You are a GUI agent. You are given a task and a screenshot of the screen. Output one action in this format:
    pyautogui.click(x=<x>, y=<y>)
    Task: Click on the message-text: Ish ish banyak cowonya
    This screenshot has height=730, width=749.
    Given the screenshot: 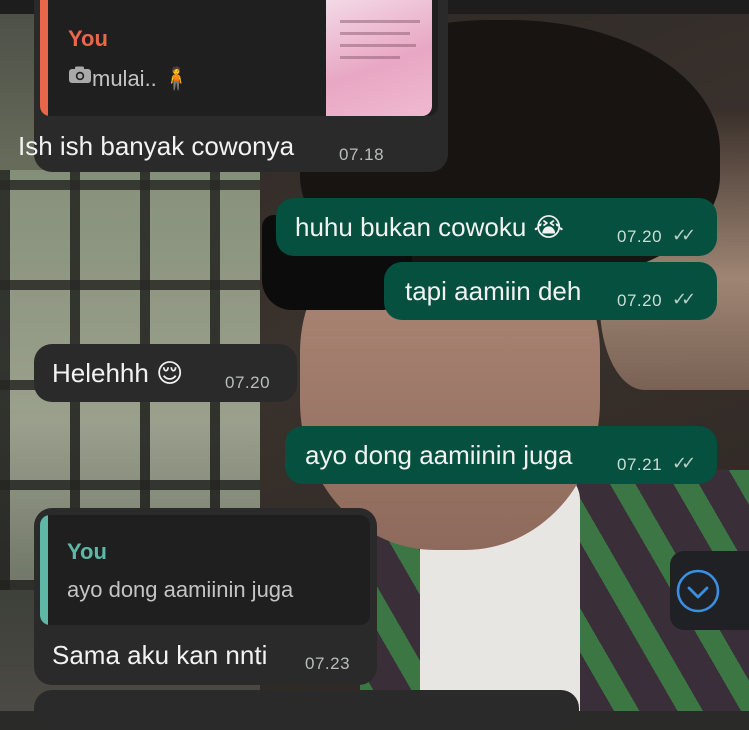 What is the action you would take?
    pyautogui.click(x=156, y=146)
    